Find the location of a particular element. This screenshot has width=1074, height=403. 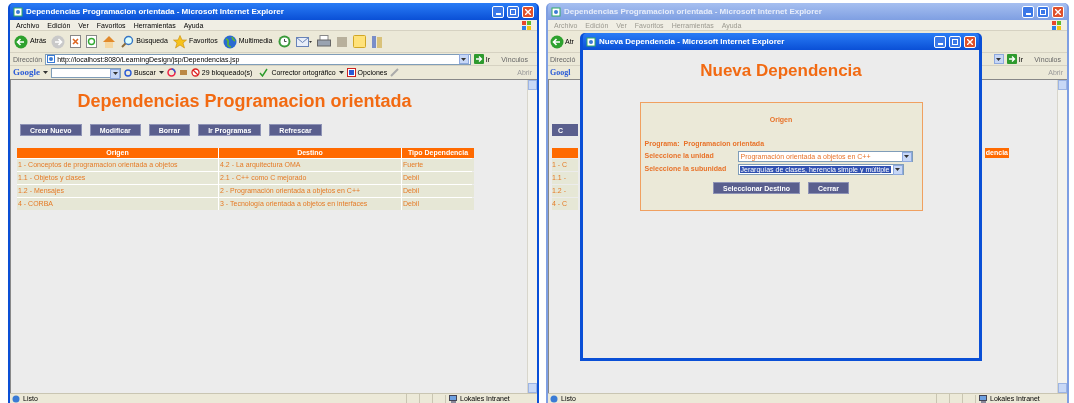

check-icon is located at coordinates (264, 72).